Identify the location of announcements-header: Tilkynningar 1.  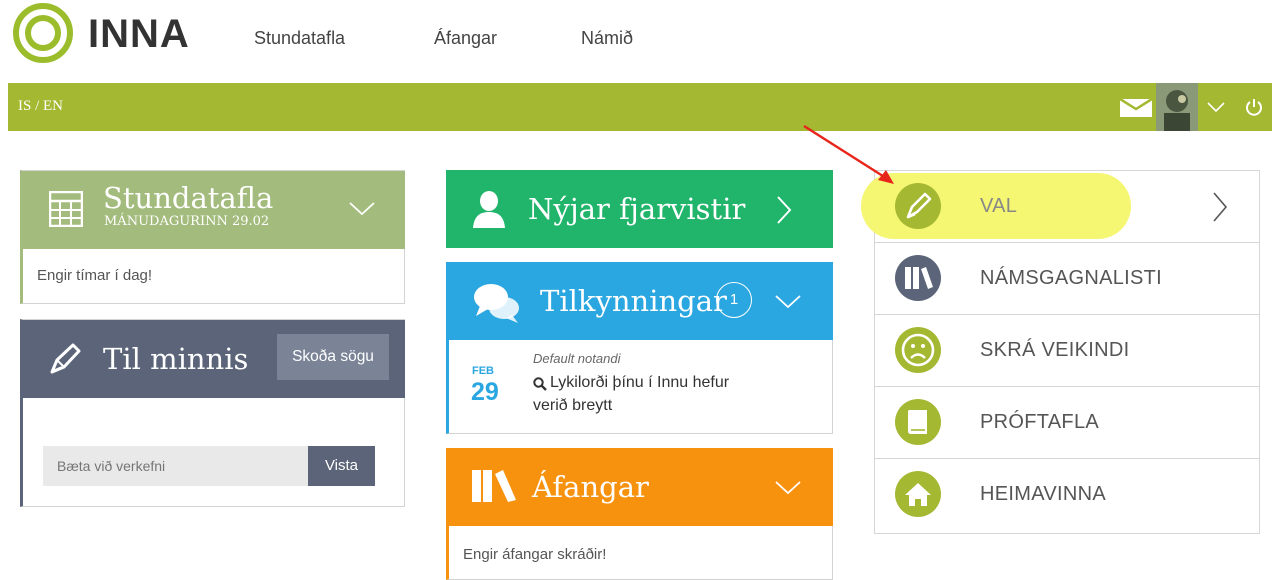
(639, 301).